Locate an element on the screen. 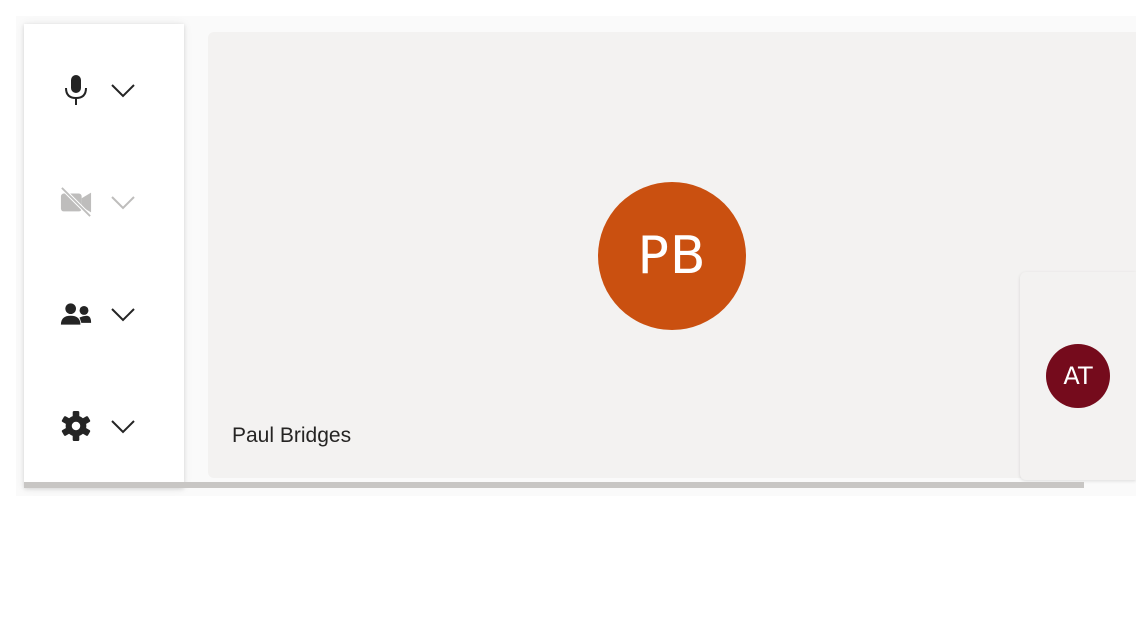 The width and height of the screenshot is (1136, 640). call-controls-panel is located at coordinates (104, 256).